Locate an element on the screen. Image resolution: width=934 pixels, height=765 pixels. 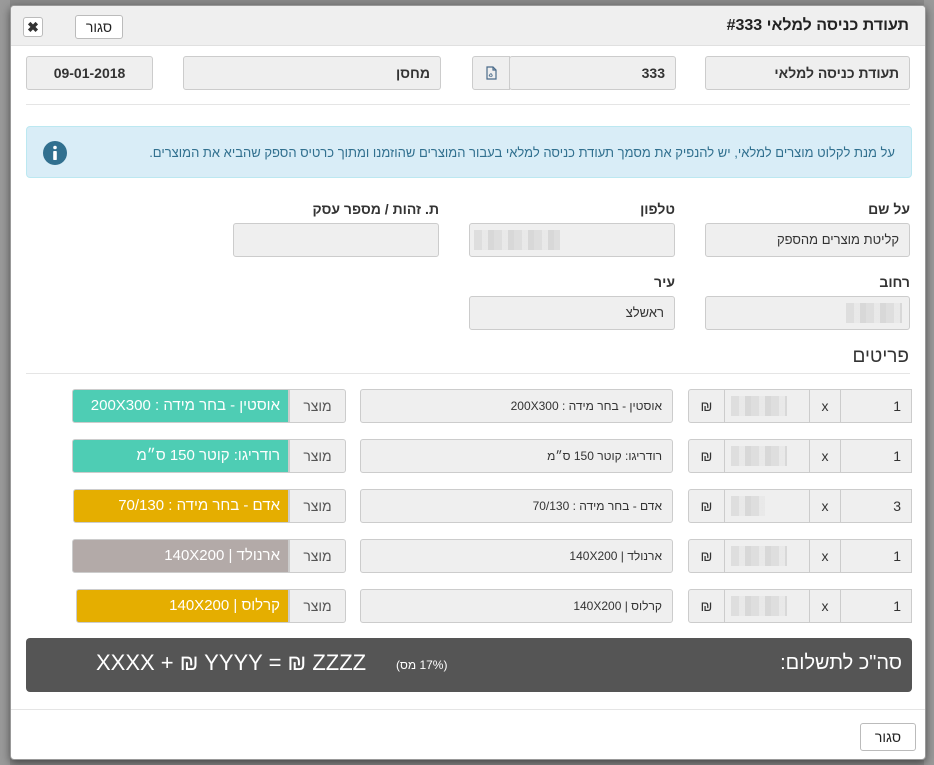
item-description-field: ארנולד | 140X200 is located at coordinates (516, 556).